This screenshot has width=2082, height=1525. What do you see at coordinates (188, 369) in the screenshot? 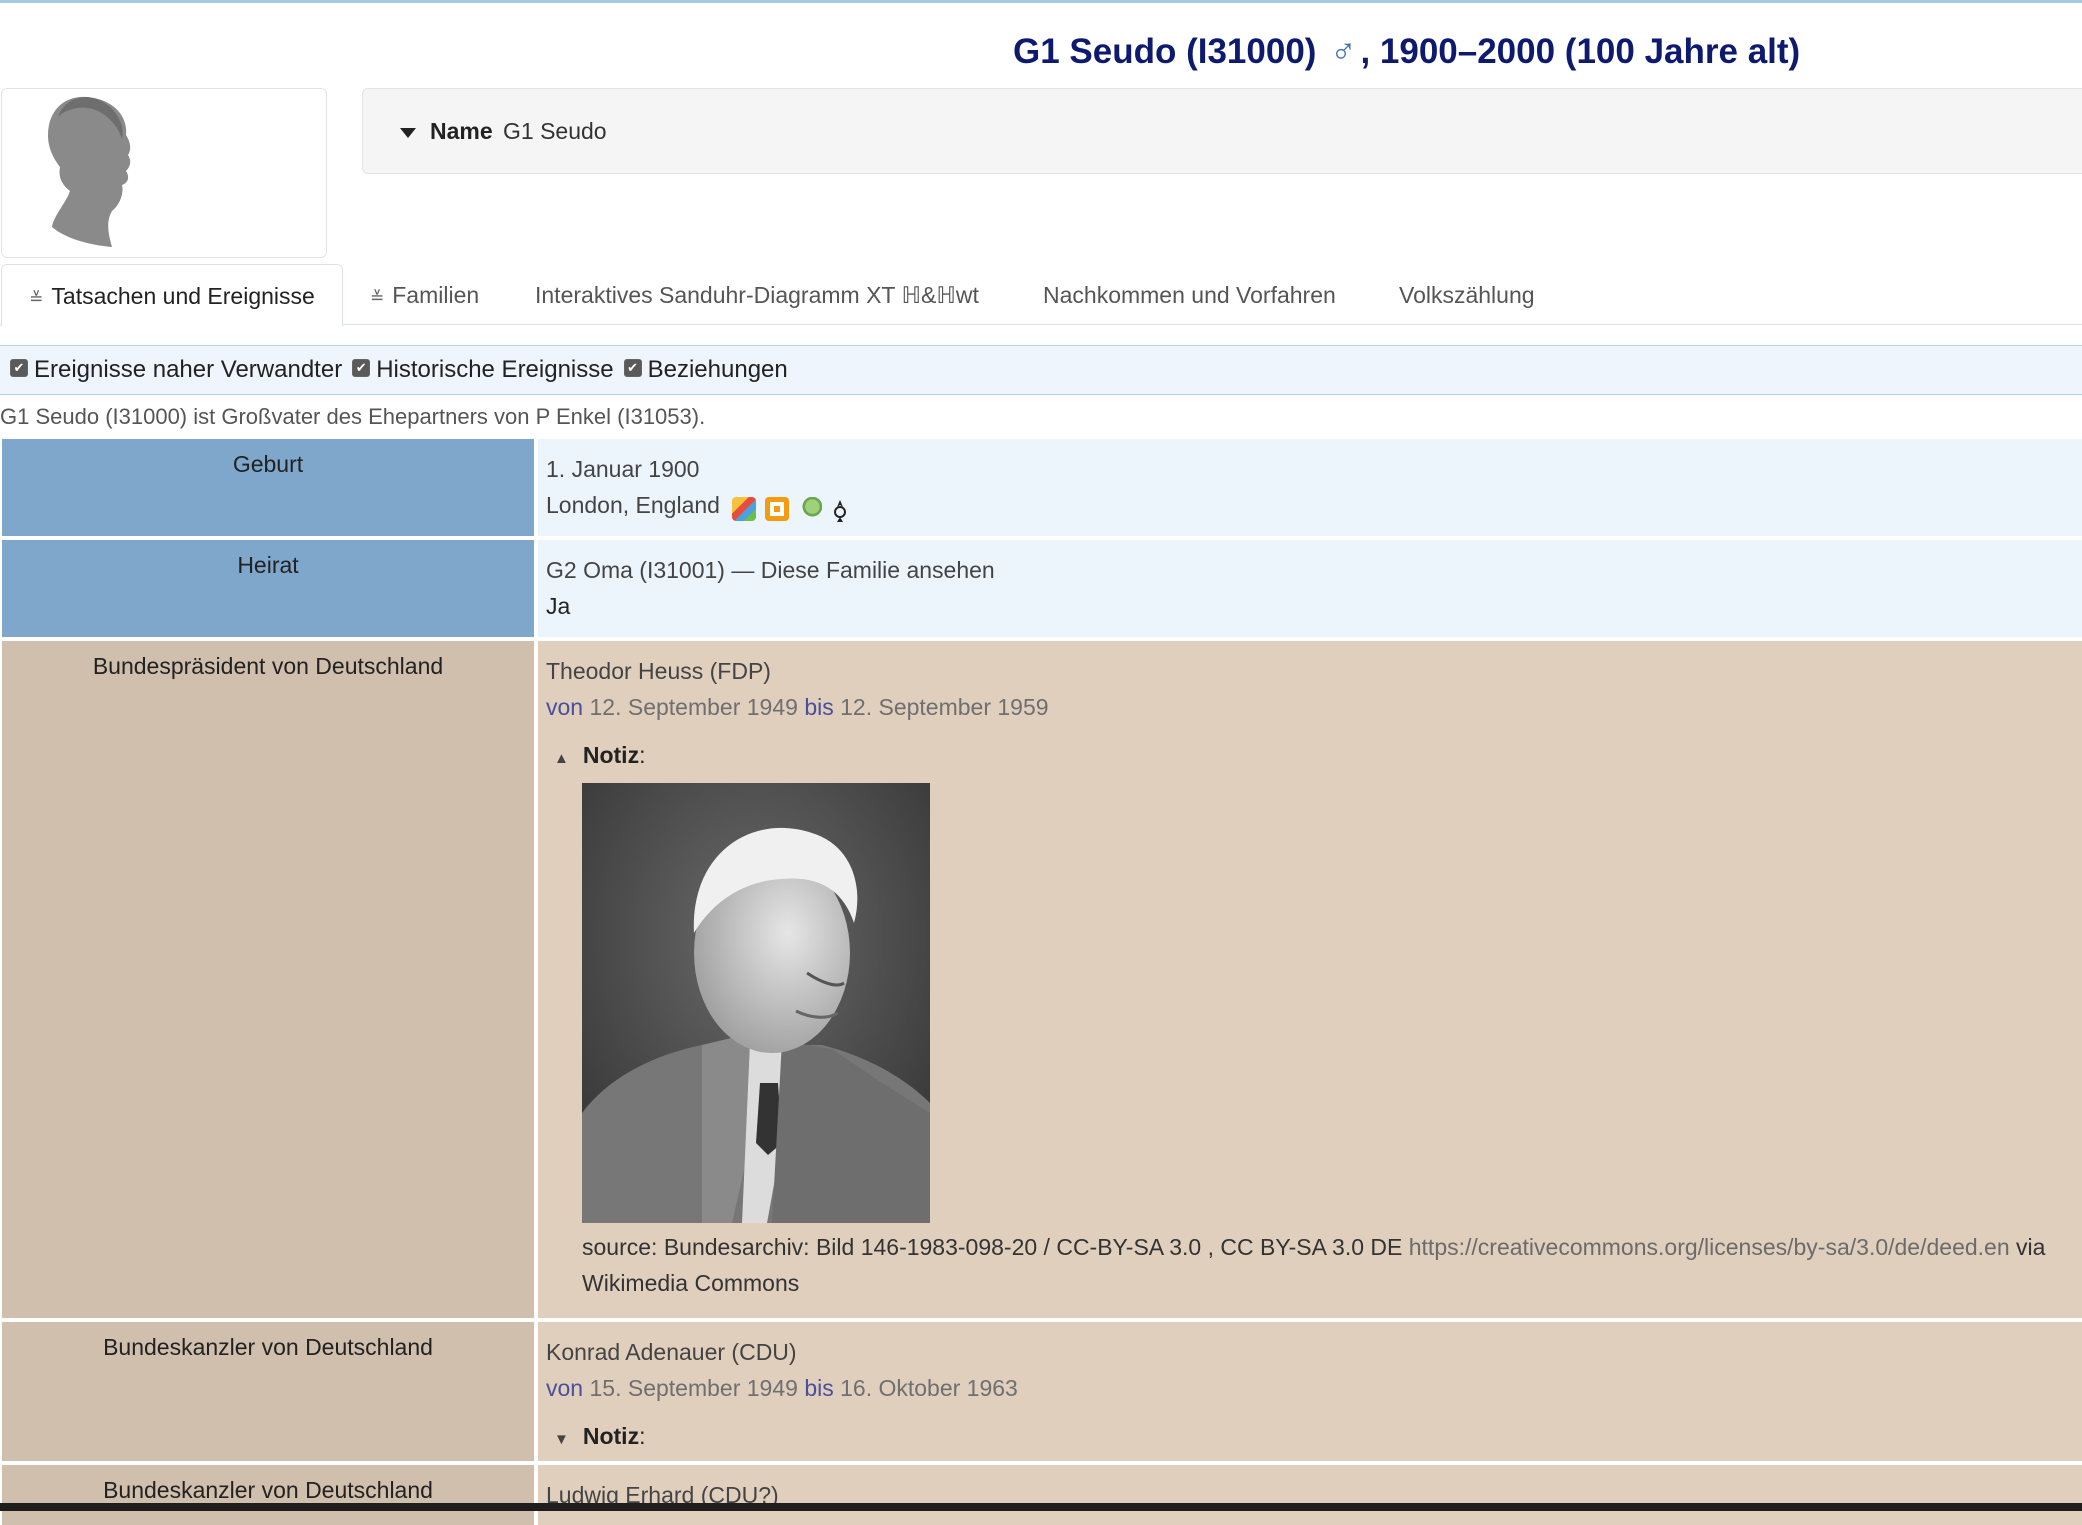
I see `filter-label: Ereignisse naher Verwandter` at bounding box center [188, 369].